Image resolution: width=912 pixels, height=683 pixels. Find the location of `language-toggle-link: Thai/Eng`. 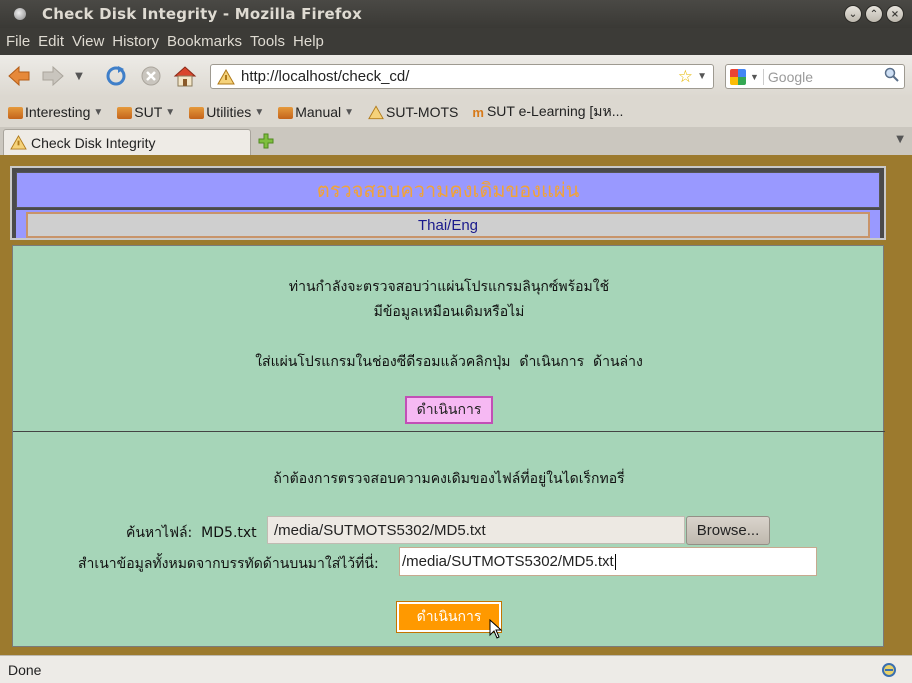

language-toggle-link: Thai/Eng is located at coordinates (448, 225).